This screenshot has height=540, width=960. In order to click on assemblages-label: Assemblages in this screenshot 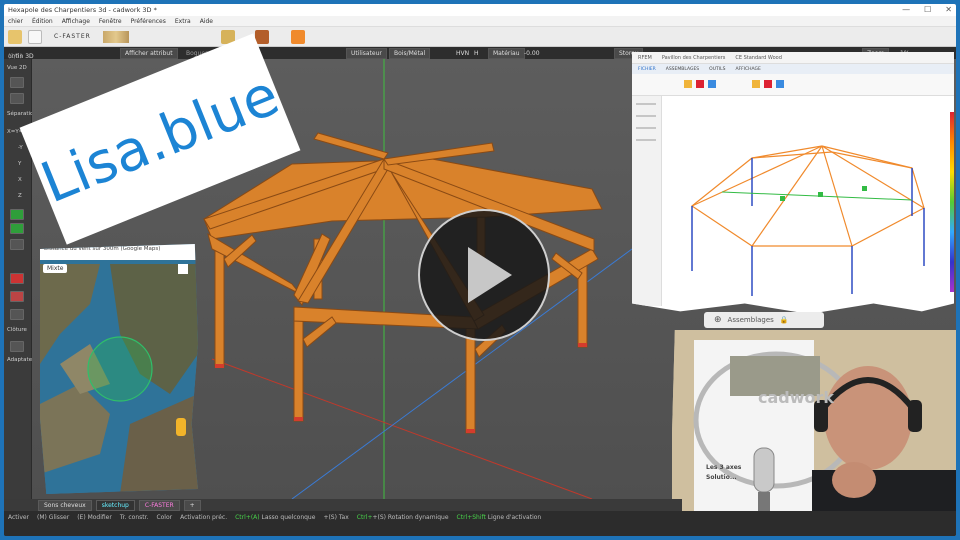, I will do `click(750, 320)`.